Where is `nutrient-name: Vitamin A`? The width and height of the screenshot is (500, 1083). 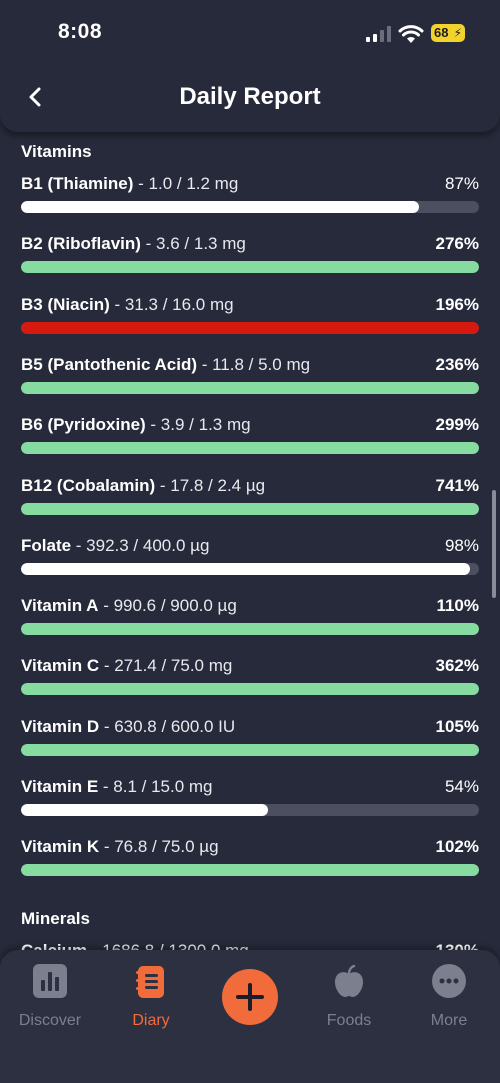 nutrient-name: Vitamin A is located at coordinates (60, 606).